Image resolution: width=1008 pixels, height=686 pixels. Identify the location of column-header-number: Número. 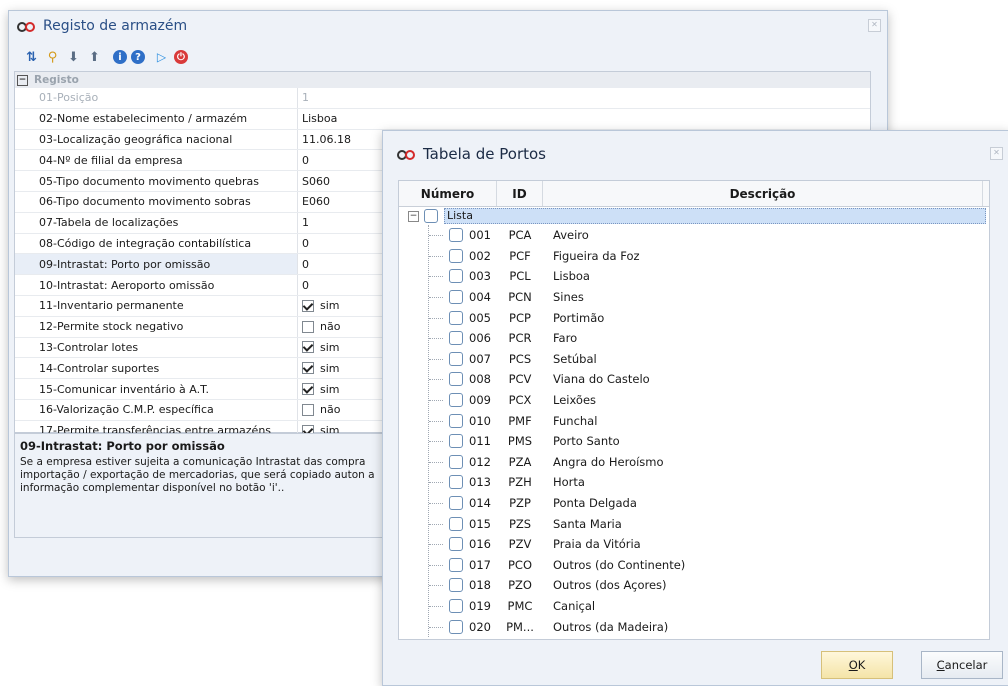
(448, 193).